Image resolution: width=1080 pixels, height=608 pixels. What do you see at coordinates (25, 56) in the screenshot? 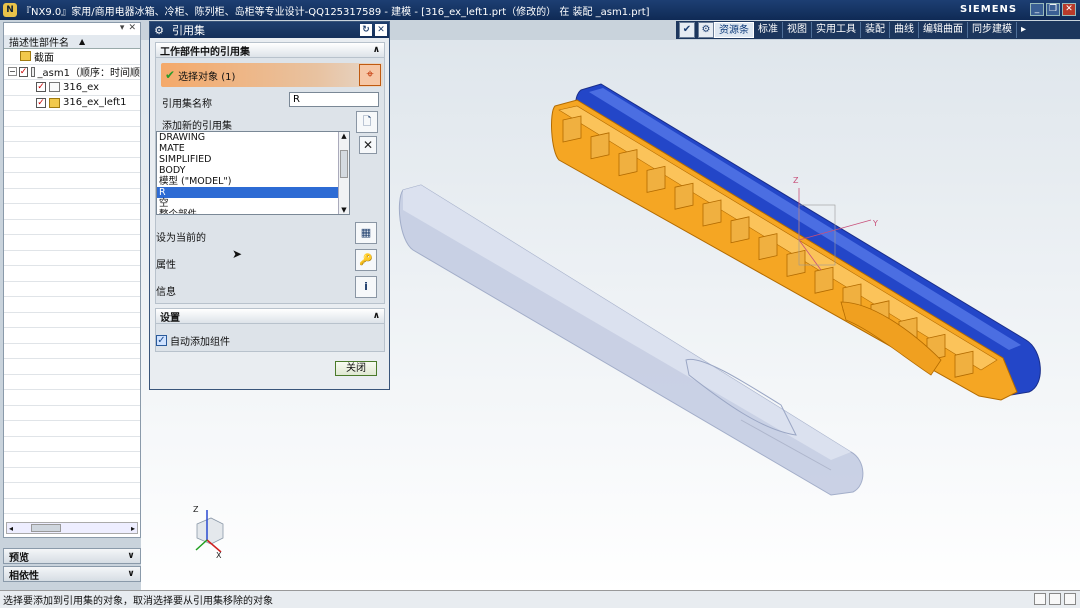
I see `folder-icon` at bounding box center [25, 56].